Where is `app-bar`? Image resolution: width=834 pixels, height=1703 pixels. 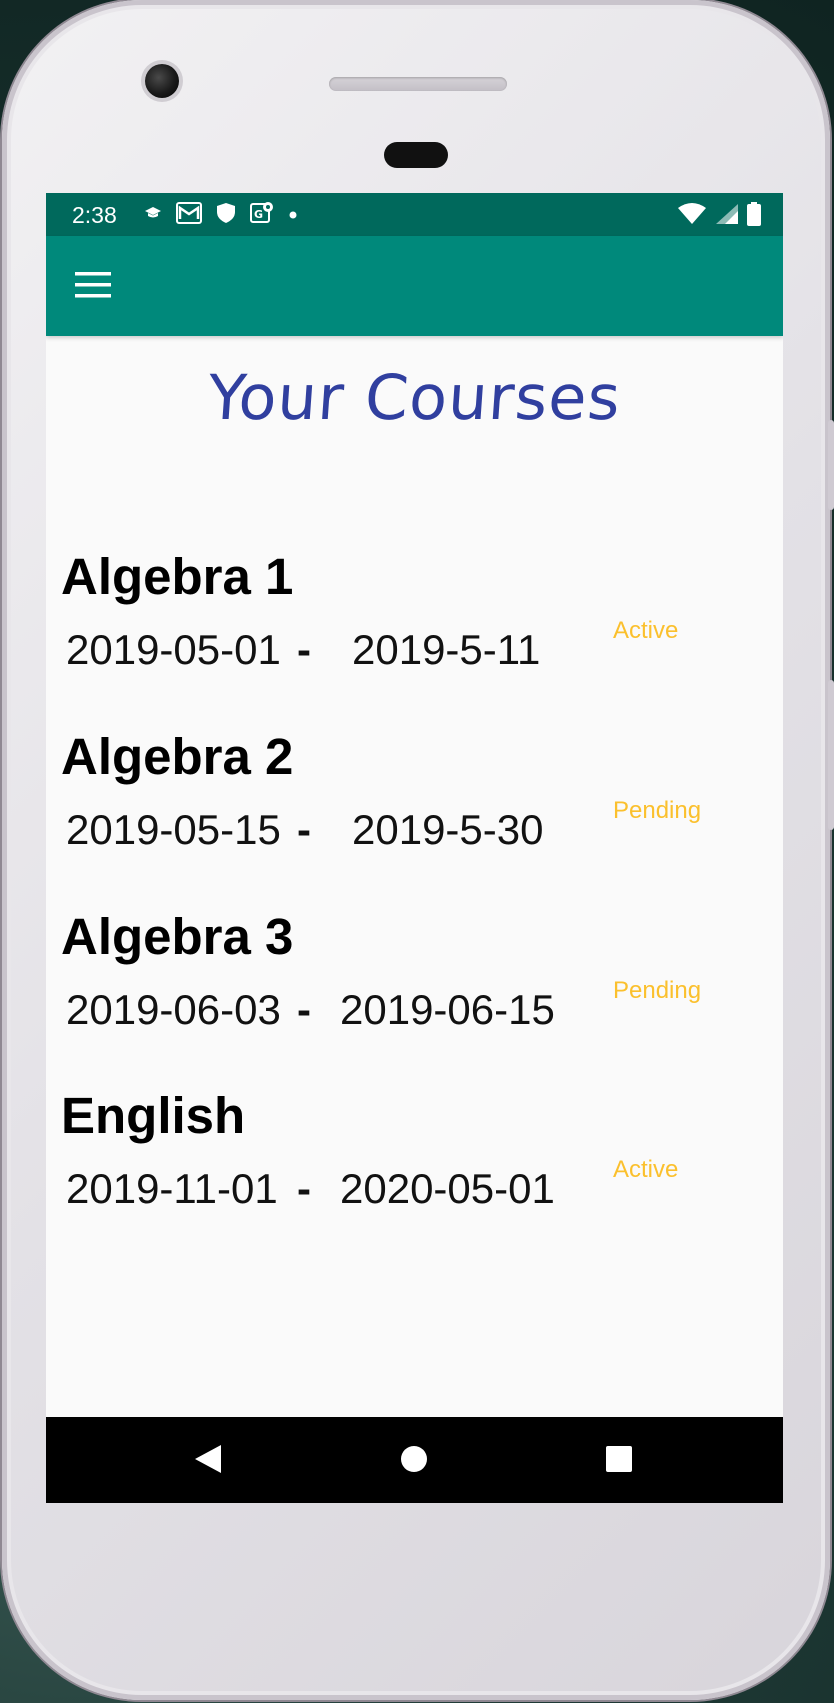 app-bar is located at coordinates (414, 286).